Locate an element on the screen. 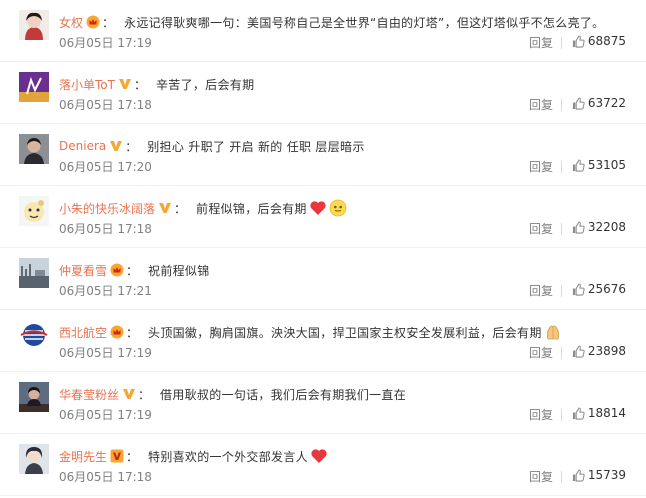  like-button: 15739 is located at coordinates (599, 475).